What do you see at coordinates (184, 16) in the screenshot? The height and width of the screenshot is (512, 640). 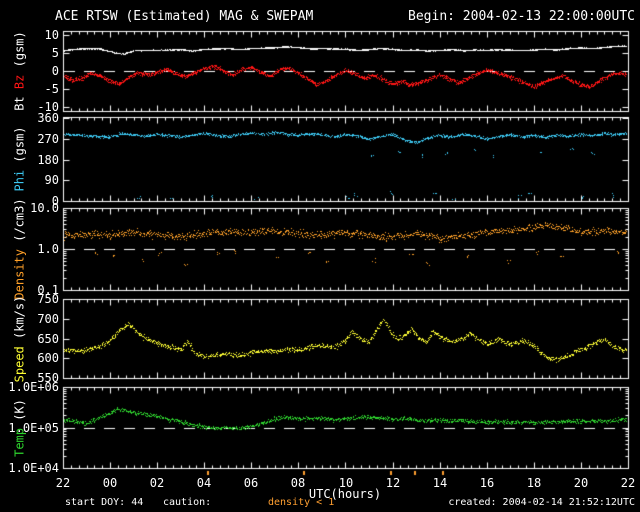 I see `page-title: ACE RTSW (Estimated) MAG & SWEPAM` at bounding box center [184, 16].